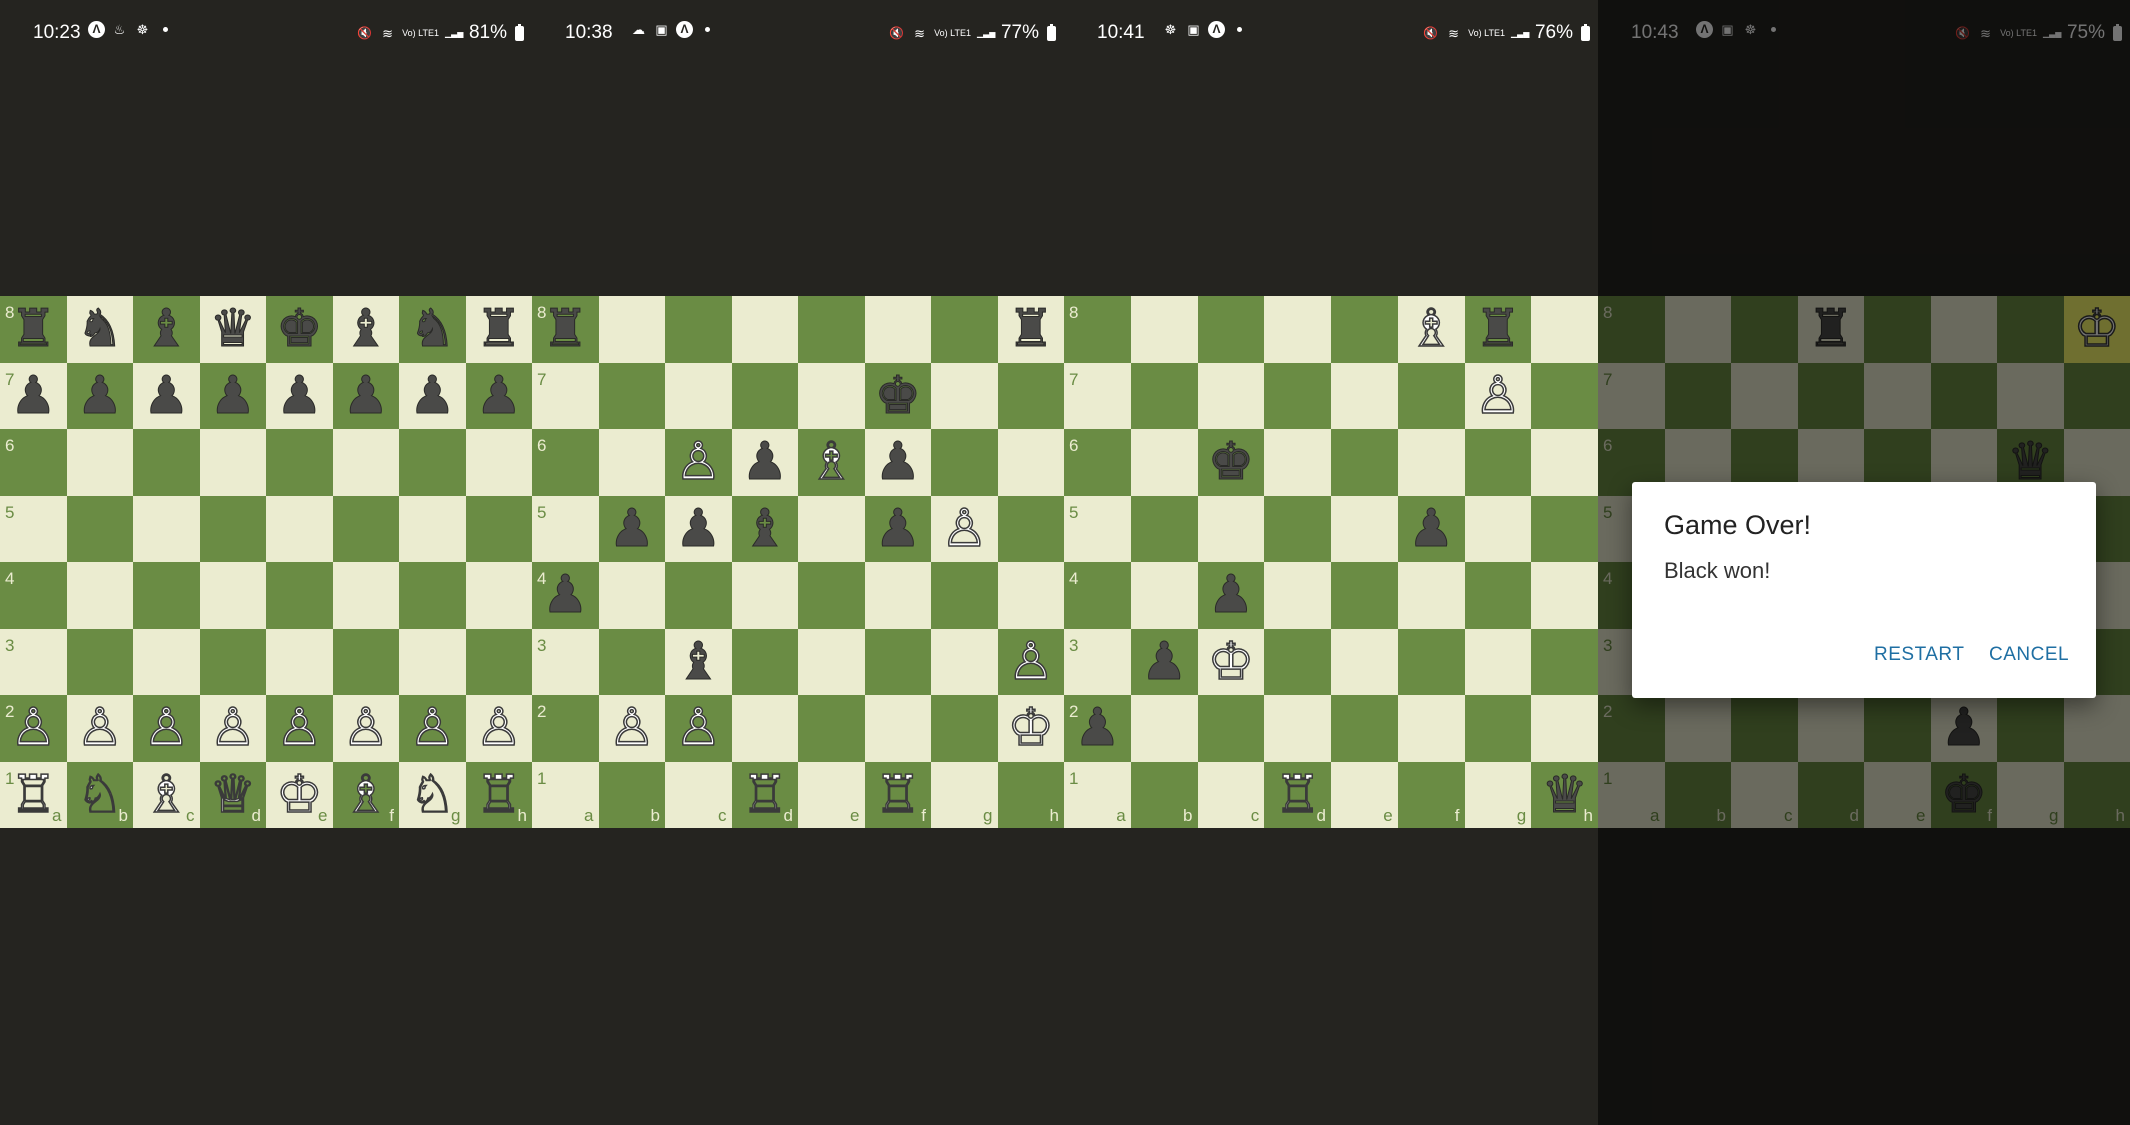 The width and height of the screenshot is (2130, 1125). I want to click on square-b2: ♙, so click(99, 728).